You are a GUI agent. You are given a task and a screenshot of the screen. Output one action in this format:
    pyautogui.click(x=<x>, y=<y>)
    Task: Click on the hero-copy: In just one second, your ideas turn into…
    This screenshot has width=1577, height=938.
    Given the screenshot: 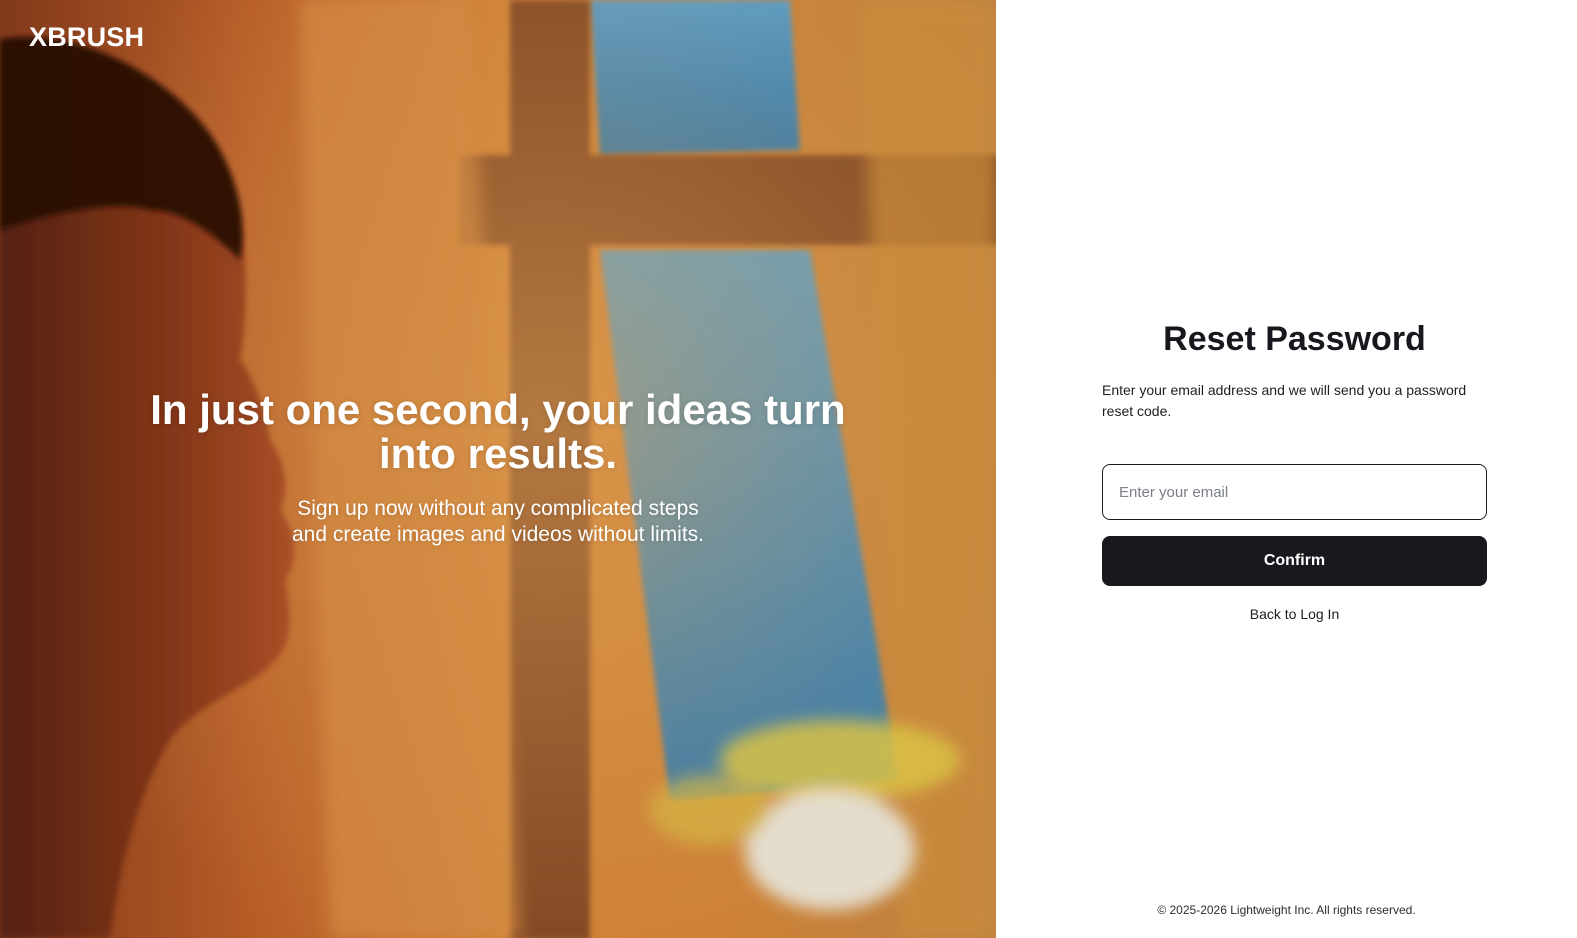 What is the action you would take?
    pyautogui.click(x=498, y=468)
    